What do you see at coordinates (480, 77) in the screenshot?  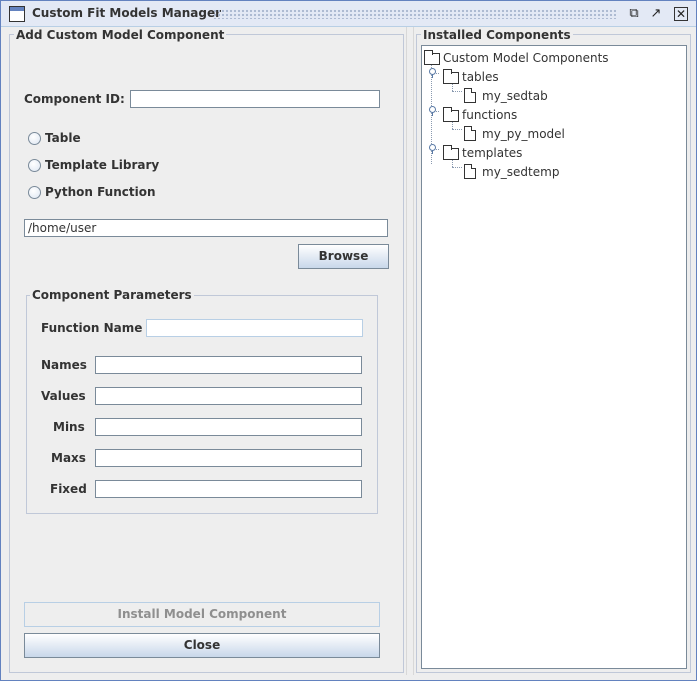 I see `tree-folder-label: tables` at bounding box center [480, 77].